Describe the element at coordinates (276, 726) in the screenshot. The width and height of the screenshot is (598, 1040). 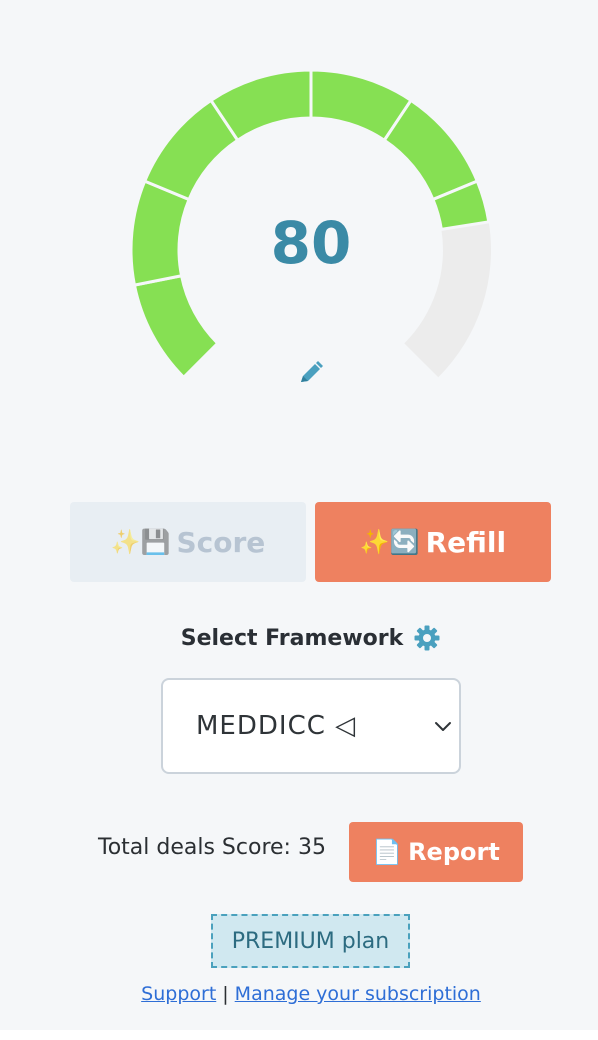
I see `framework-select-value: MEDDICC ◁` at that location.